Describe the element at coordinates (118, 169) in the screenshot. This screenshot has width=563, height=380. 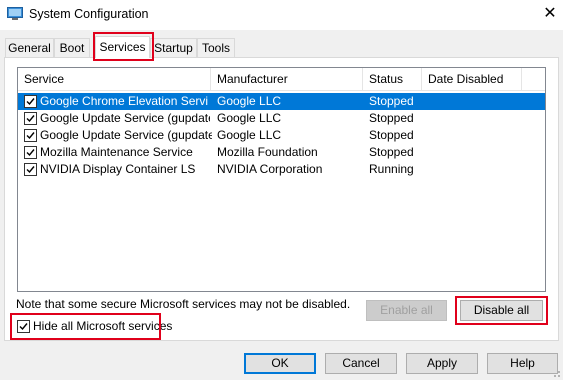
I see `service-name: NVIDIA Display Container LS` at that location.